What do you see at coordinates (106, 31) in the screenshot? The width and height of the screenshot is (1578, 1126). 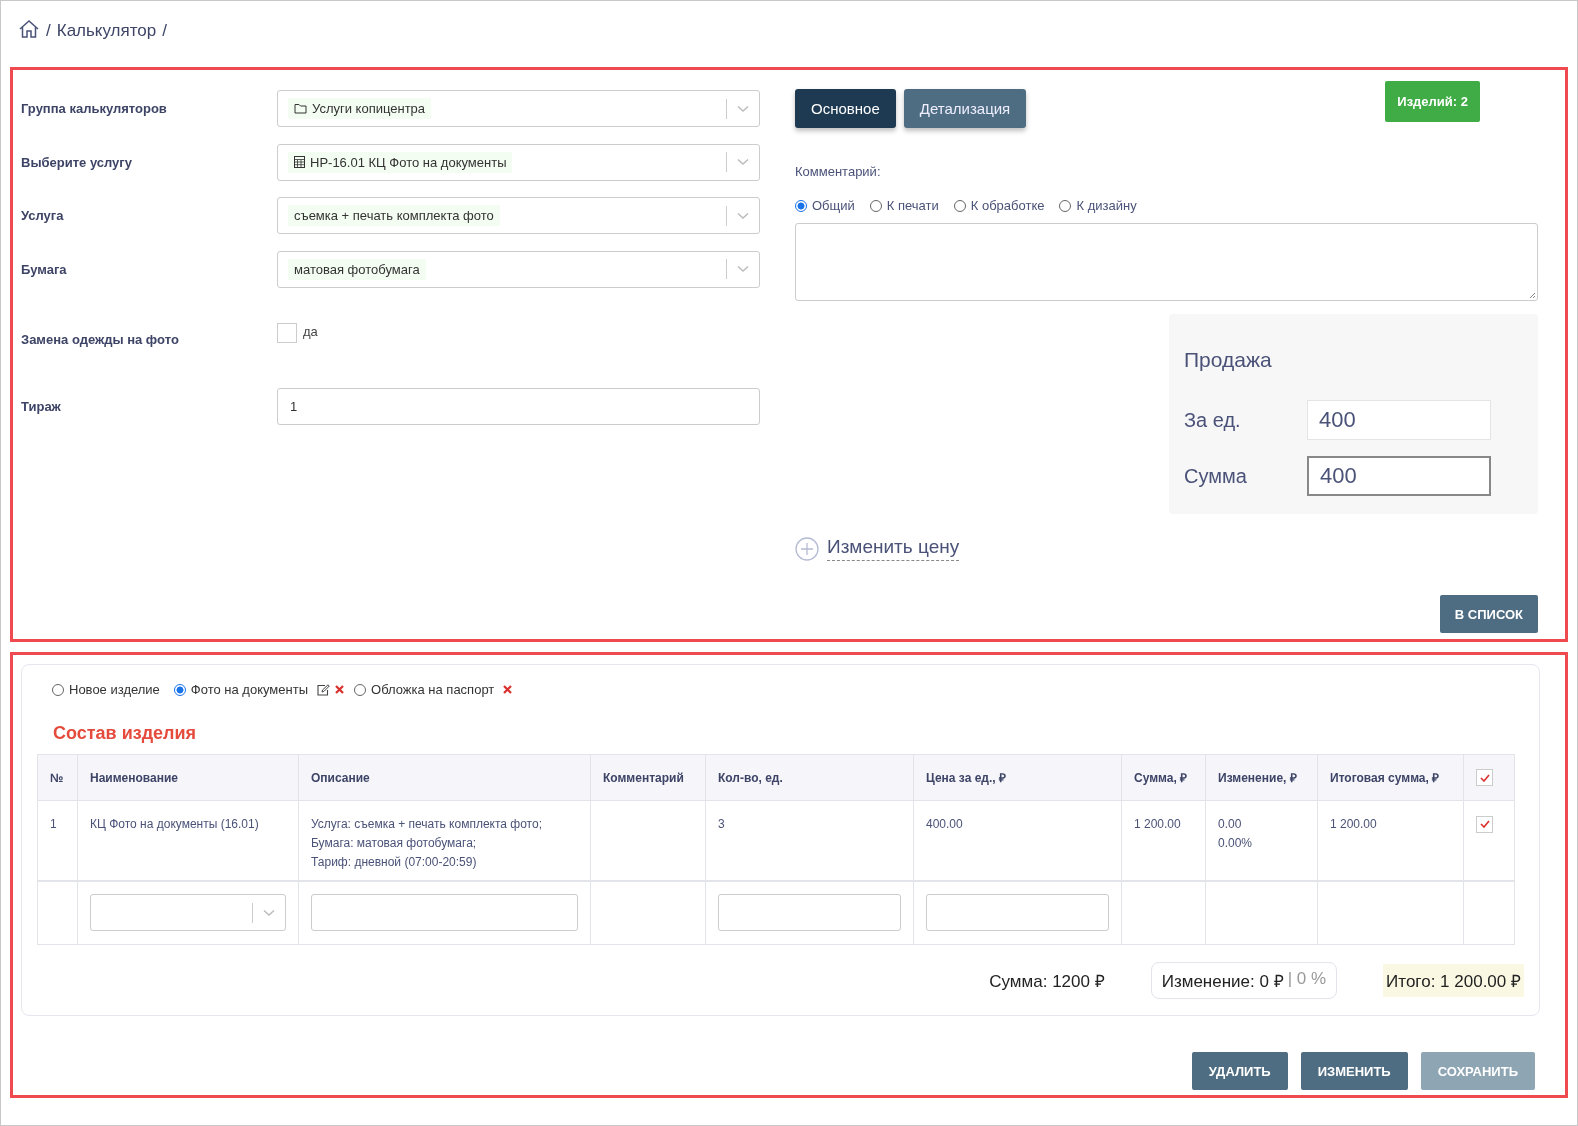 I see `breadcrumb-link: Калькулятор` at bounding box center [106, 31].